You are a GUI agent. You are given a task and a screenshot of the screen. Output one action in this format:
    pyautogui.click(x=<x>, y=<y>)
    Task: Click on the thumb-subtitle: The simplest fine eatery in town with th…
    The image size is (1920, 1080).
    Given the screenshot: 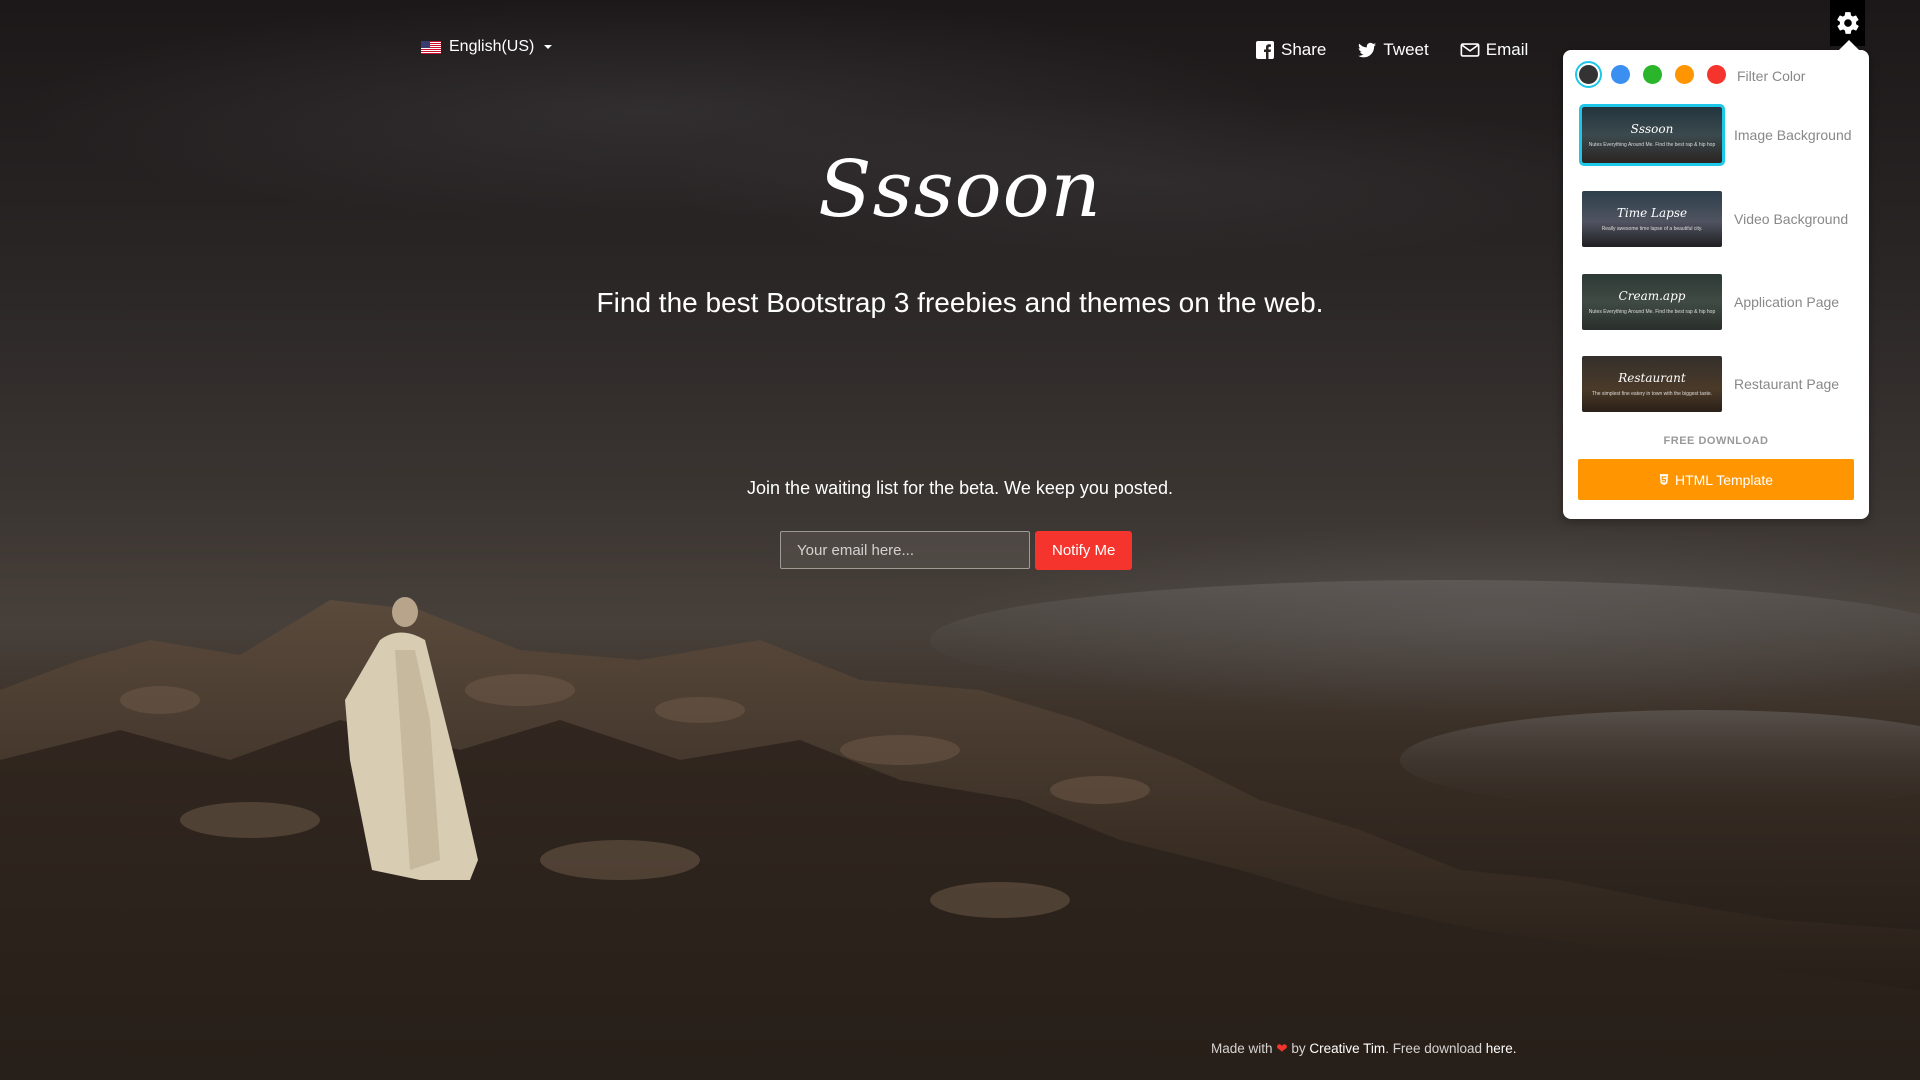 What is the action you would take?
    pyautogui.click(x=1652, y=394)
    